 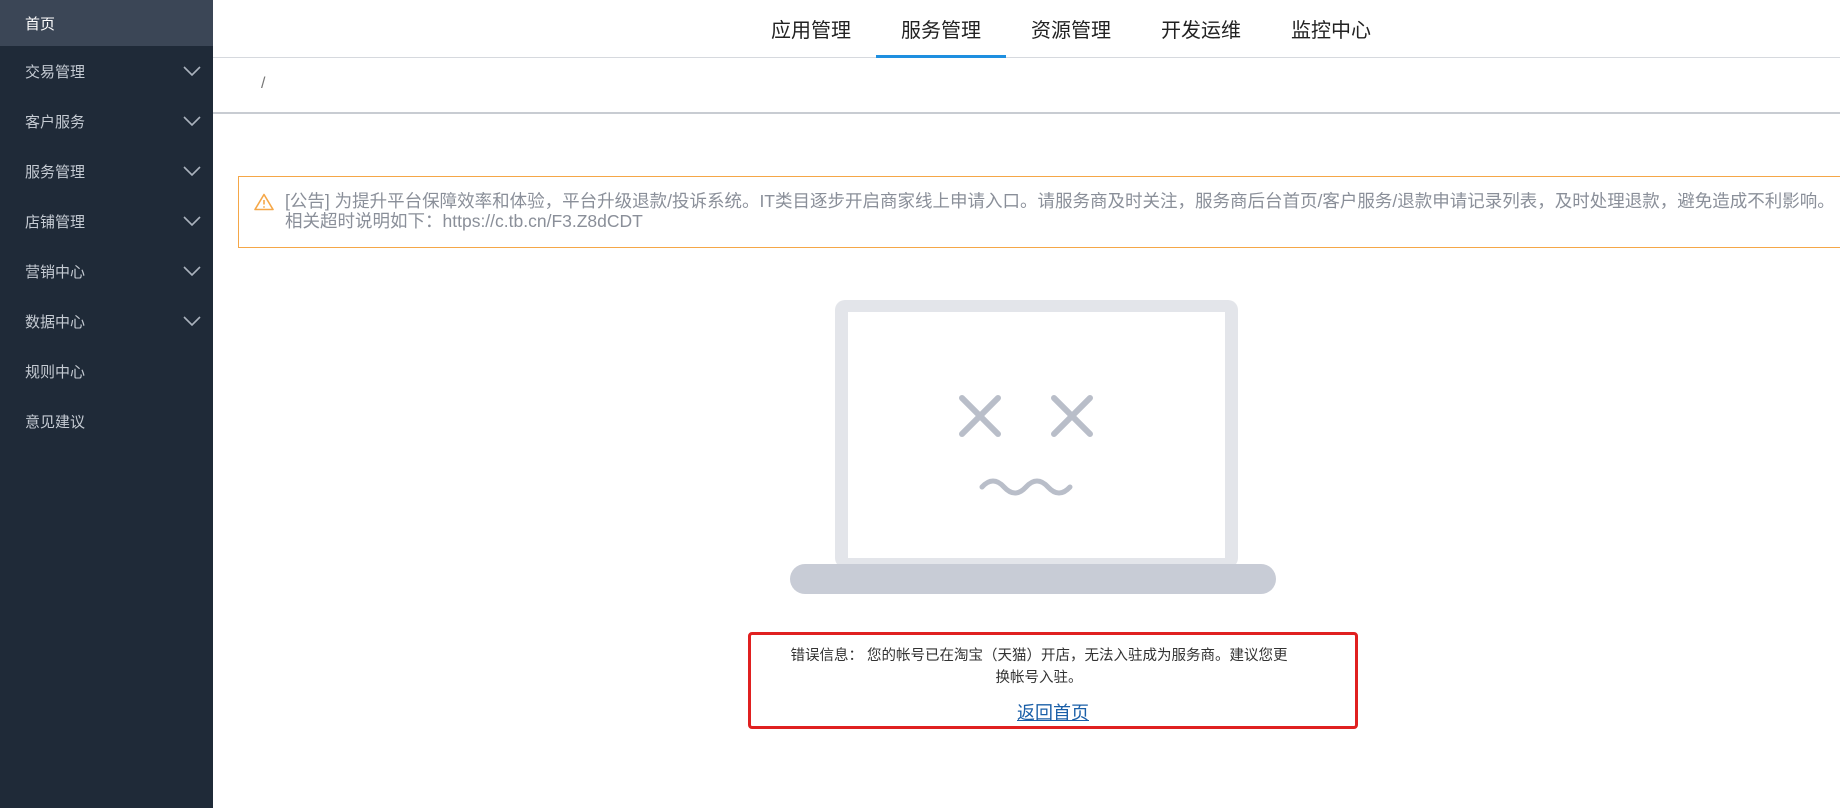 I want to click on tab-service-management: 服务管理, so click(x=941, y=29).